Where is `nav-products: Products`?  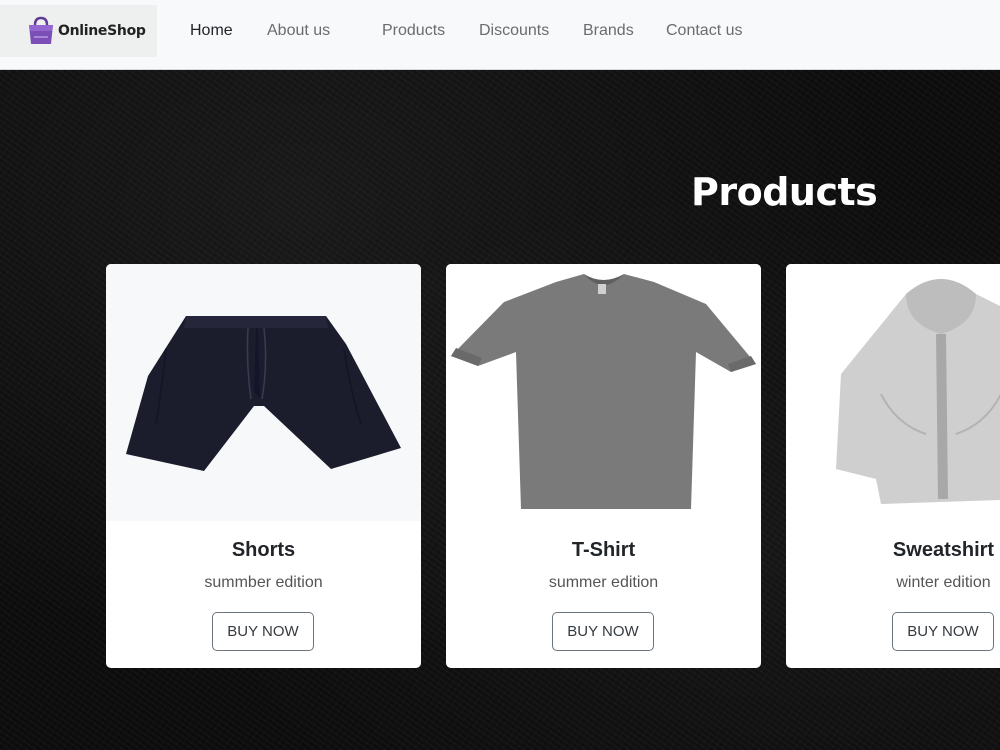 nav-products: Products is located at coordinates (413, 31).